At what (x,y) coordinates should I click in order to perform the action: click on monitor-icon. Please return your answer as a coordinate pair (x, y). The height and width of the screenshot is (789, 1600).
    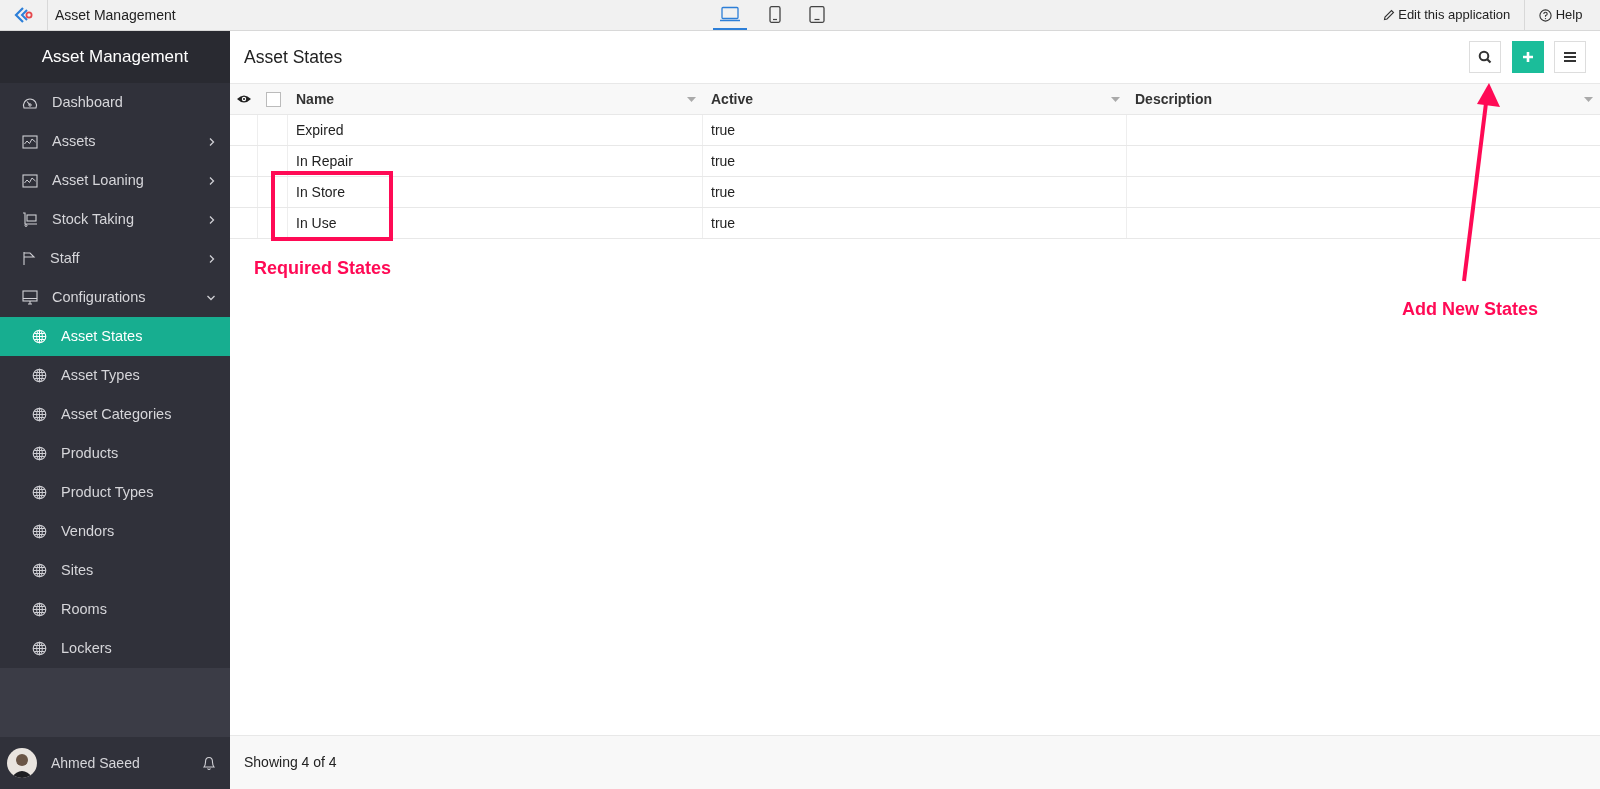
    Looking at the image, I should click on (30, 297).